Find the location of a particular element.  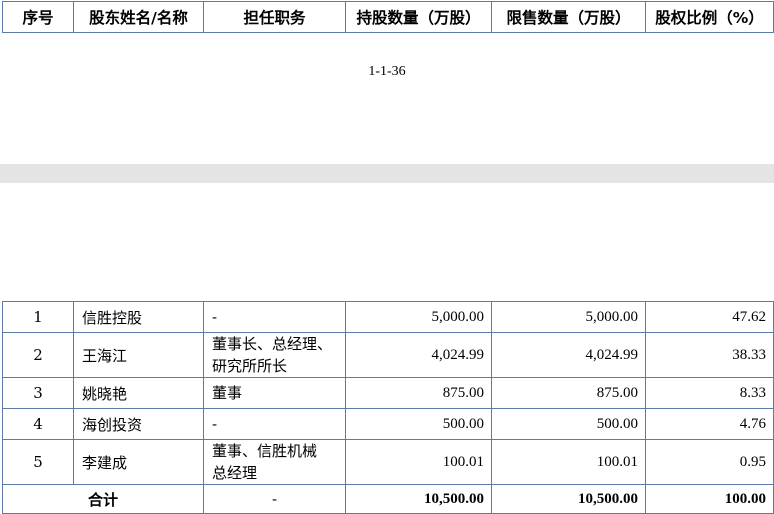

row-shares: 100.01 is located at coordinates (418, 462).